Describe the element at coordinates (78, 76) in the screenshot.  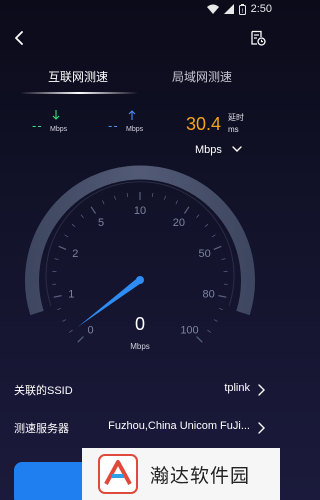
I see `tab-internet-speedtest: 互联网测速` at that location.